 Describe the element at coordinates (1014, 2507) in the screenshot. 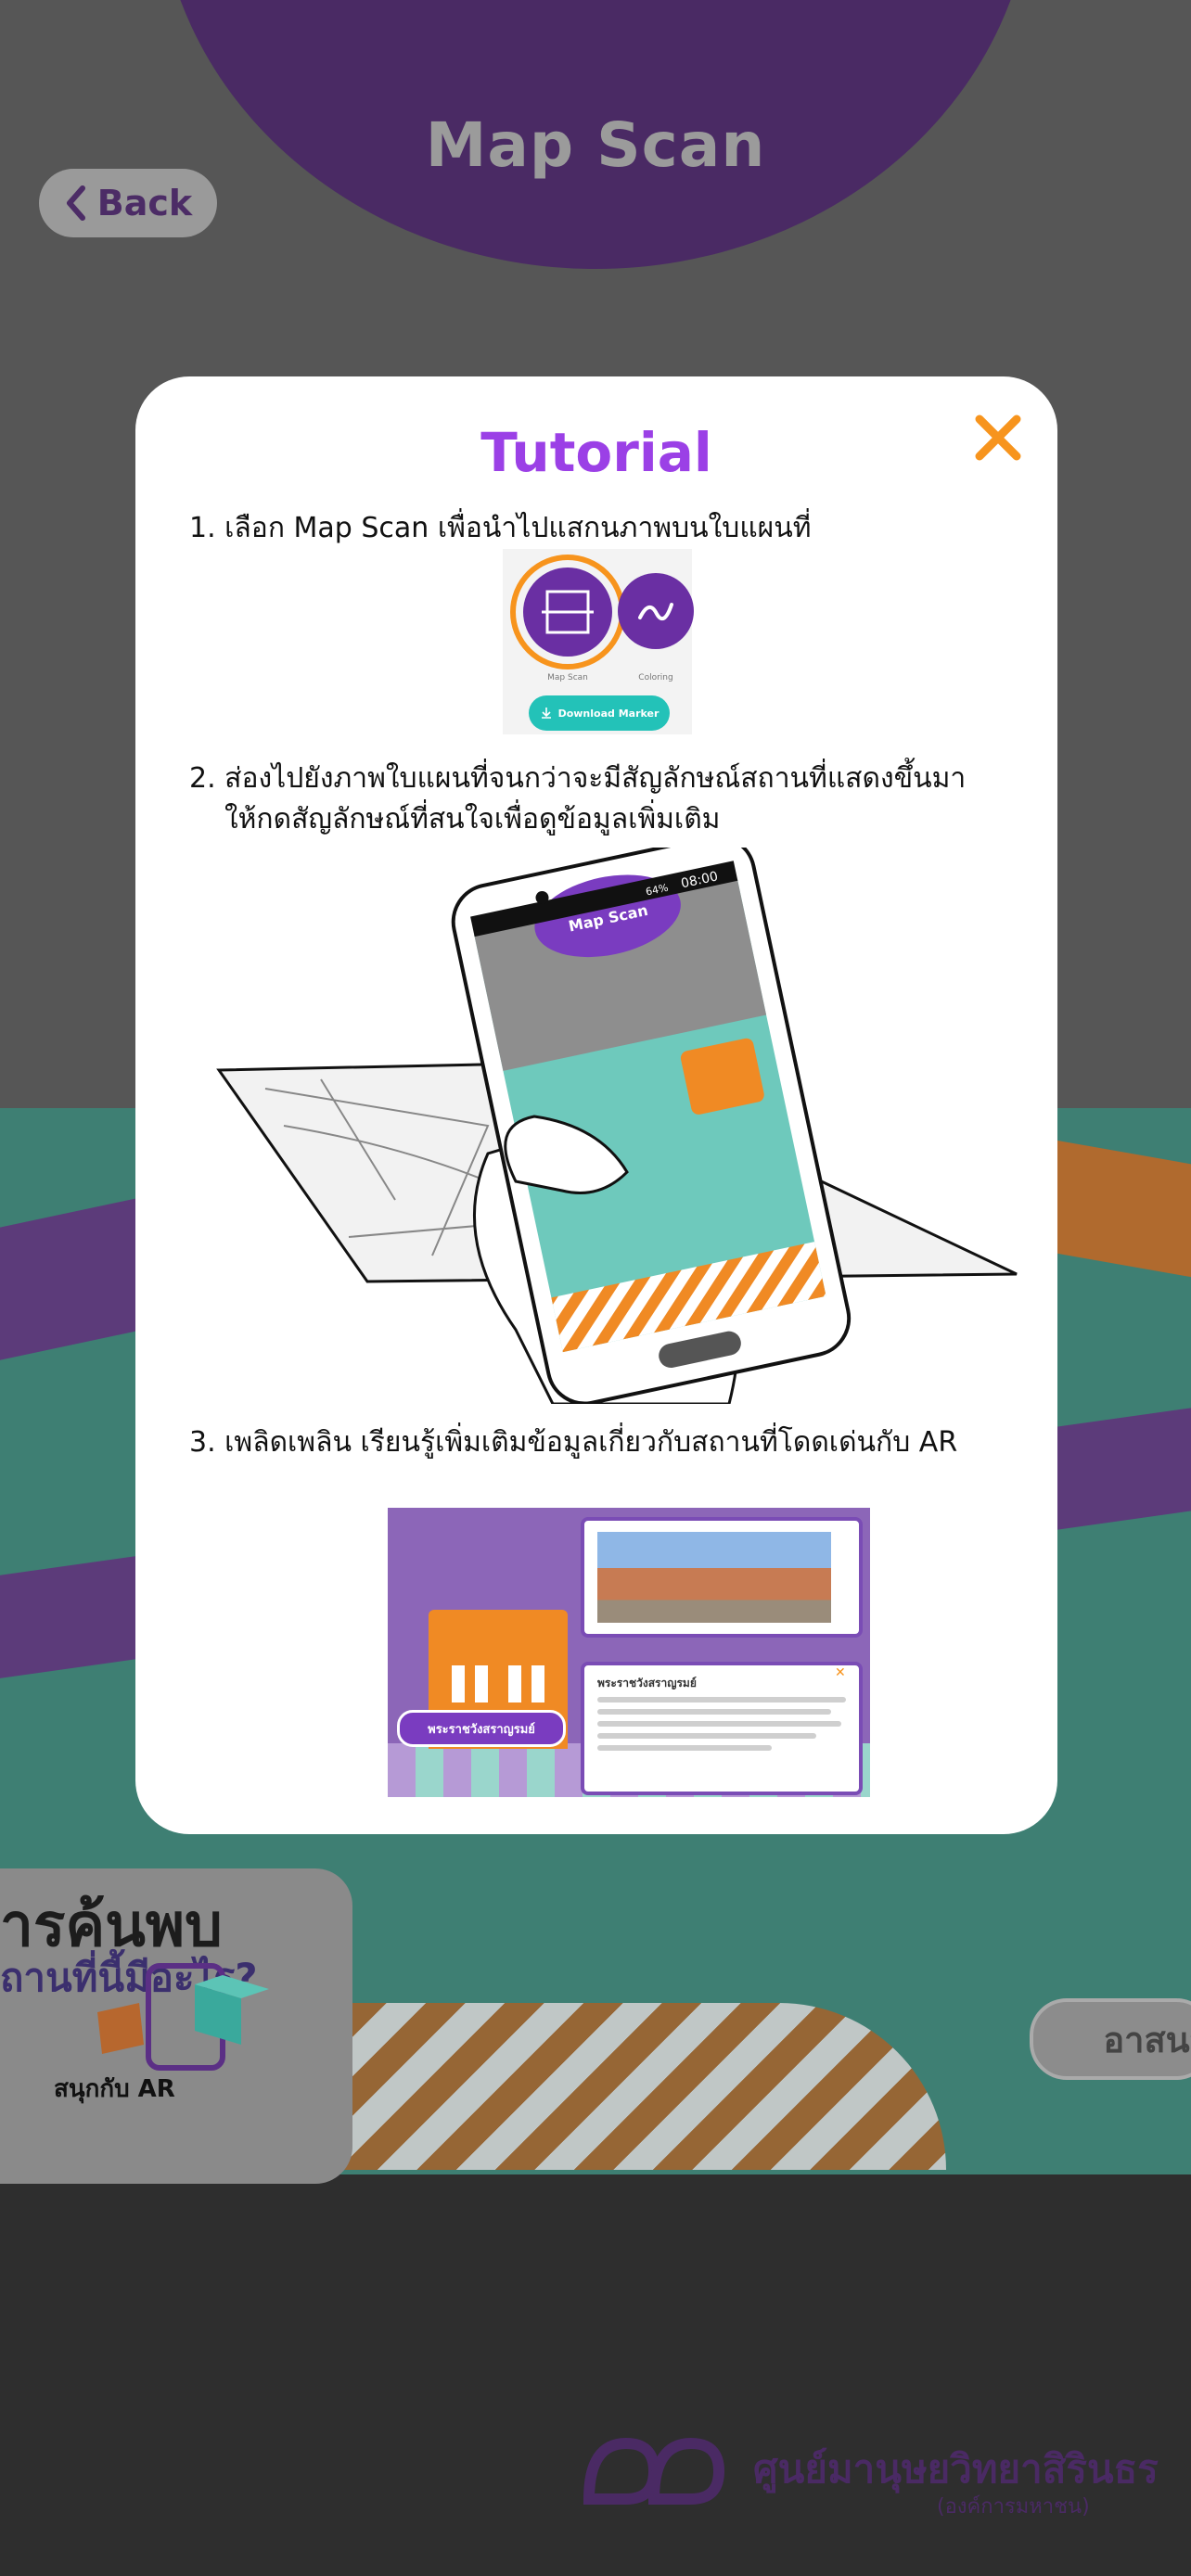

I see `footer-org-subtitle: (องค์การมหาชน)` at that location.